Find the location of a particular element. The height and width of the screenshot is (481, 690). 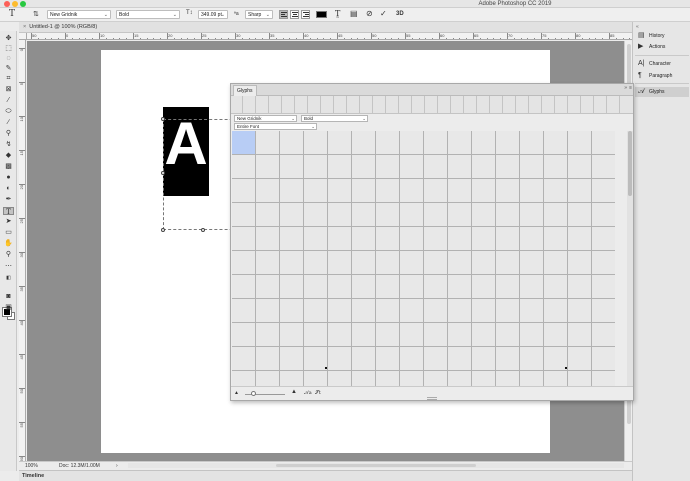

cancel-icon: ⊘ is located at coordinates (369, 13).